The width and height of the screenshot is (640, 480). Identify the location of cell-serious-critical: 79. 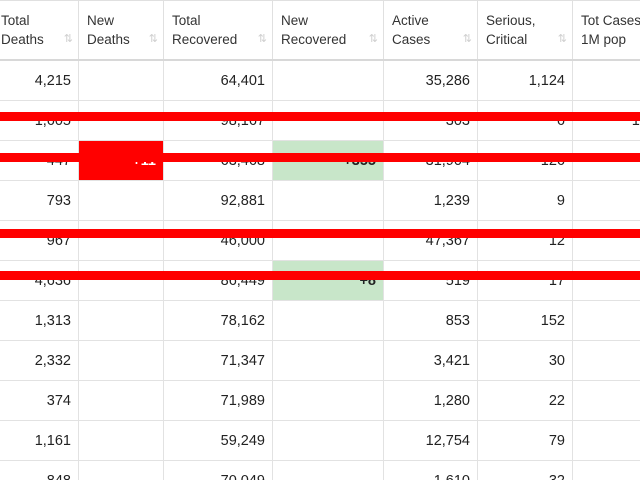
(525, 440).